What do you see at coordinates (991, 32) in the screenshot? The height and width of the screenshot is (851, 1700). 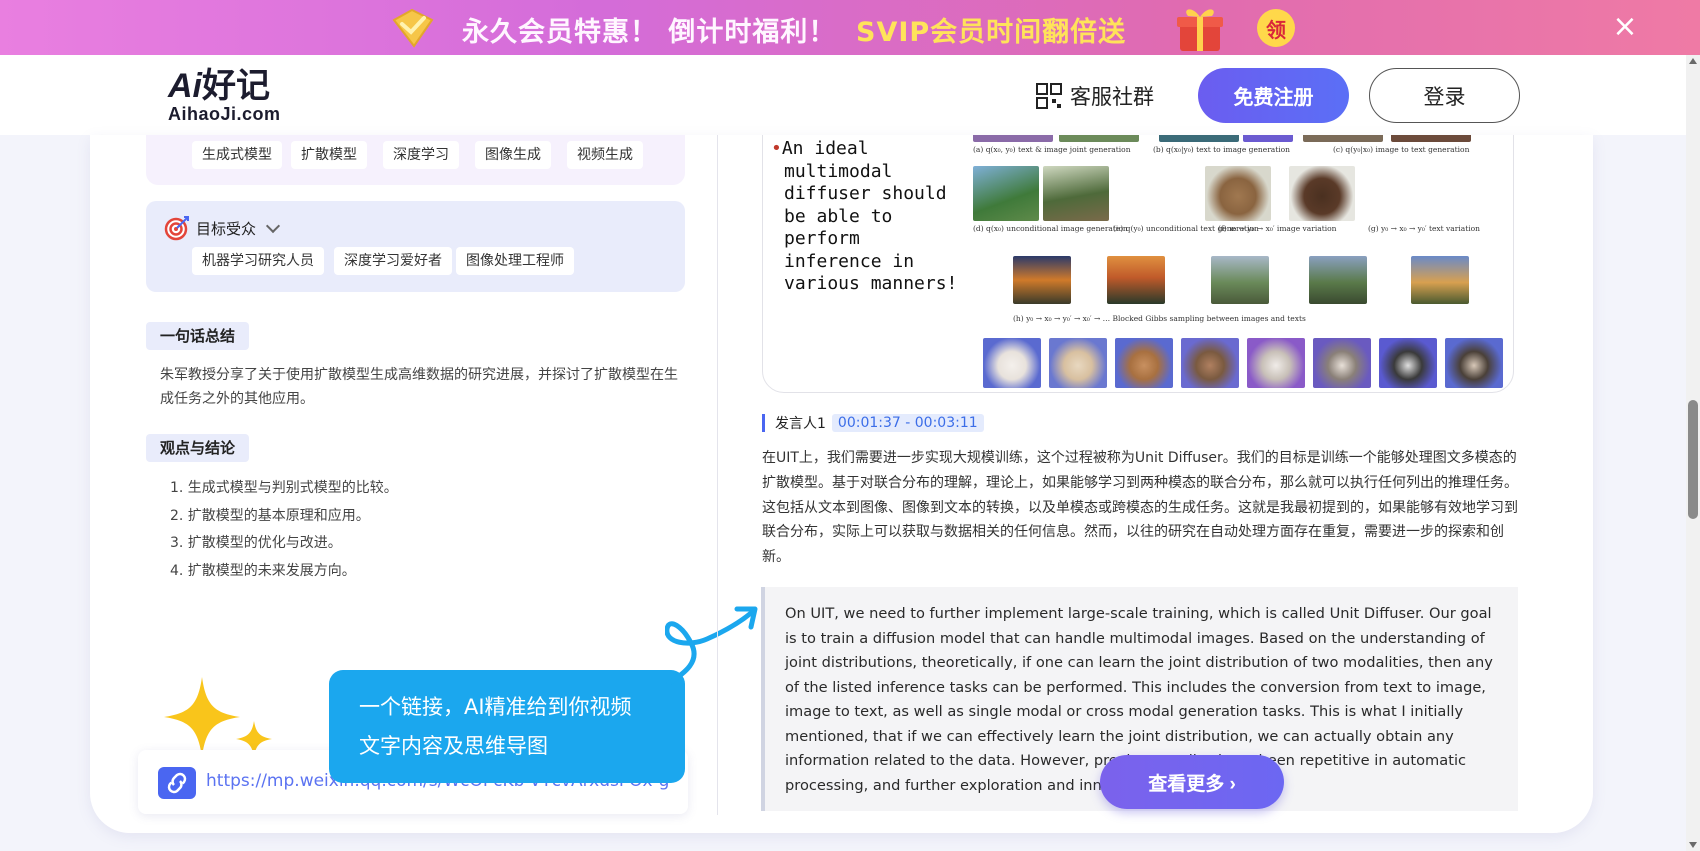 I see `promo-highlight: SVIP会员时间翻倍送` at bounding box center [991, 32].